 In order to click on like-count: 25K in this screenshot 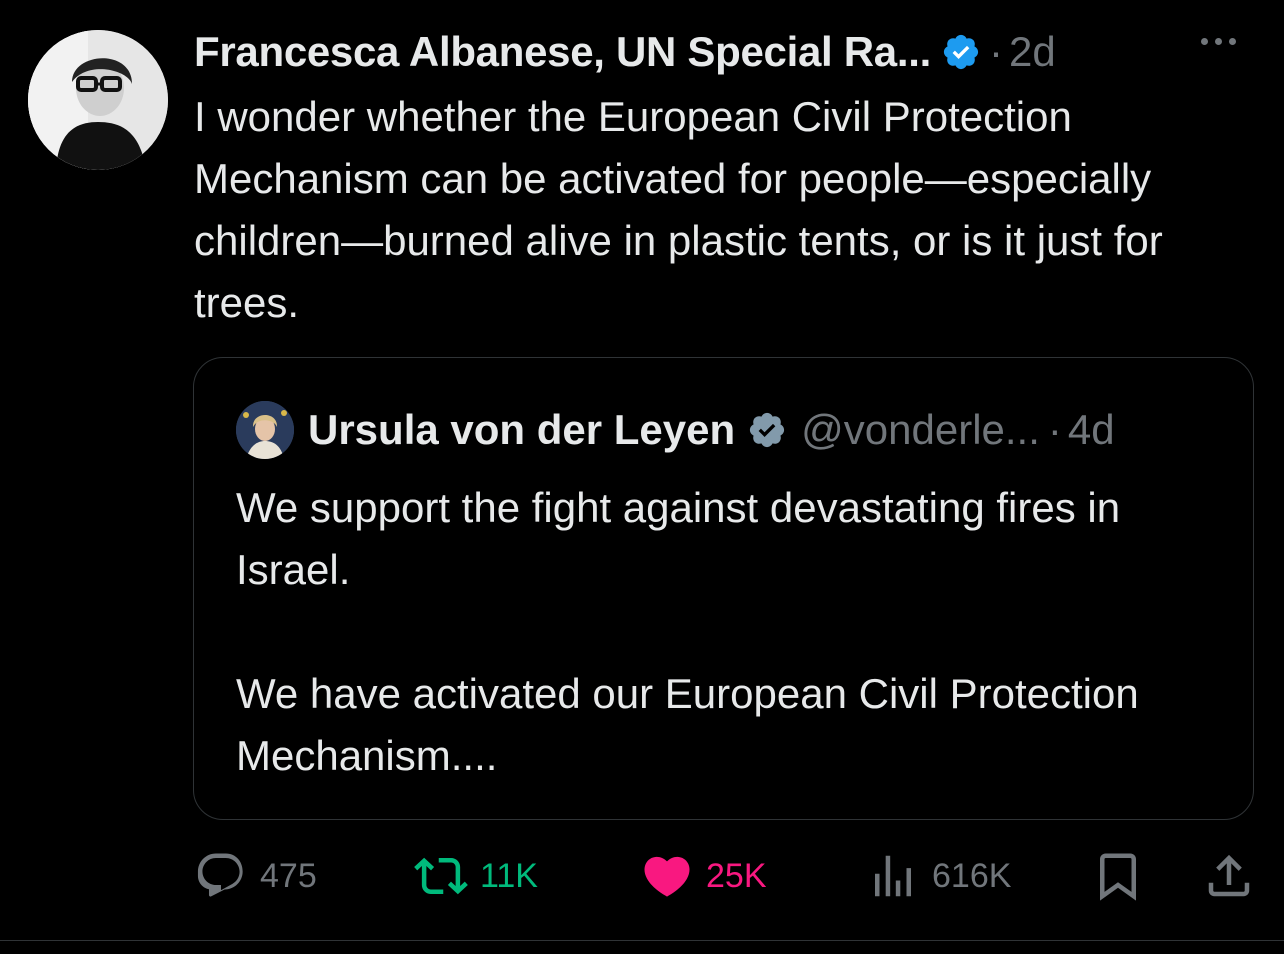, I will do `click(736, 875)`.